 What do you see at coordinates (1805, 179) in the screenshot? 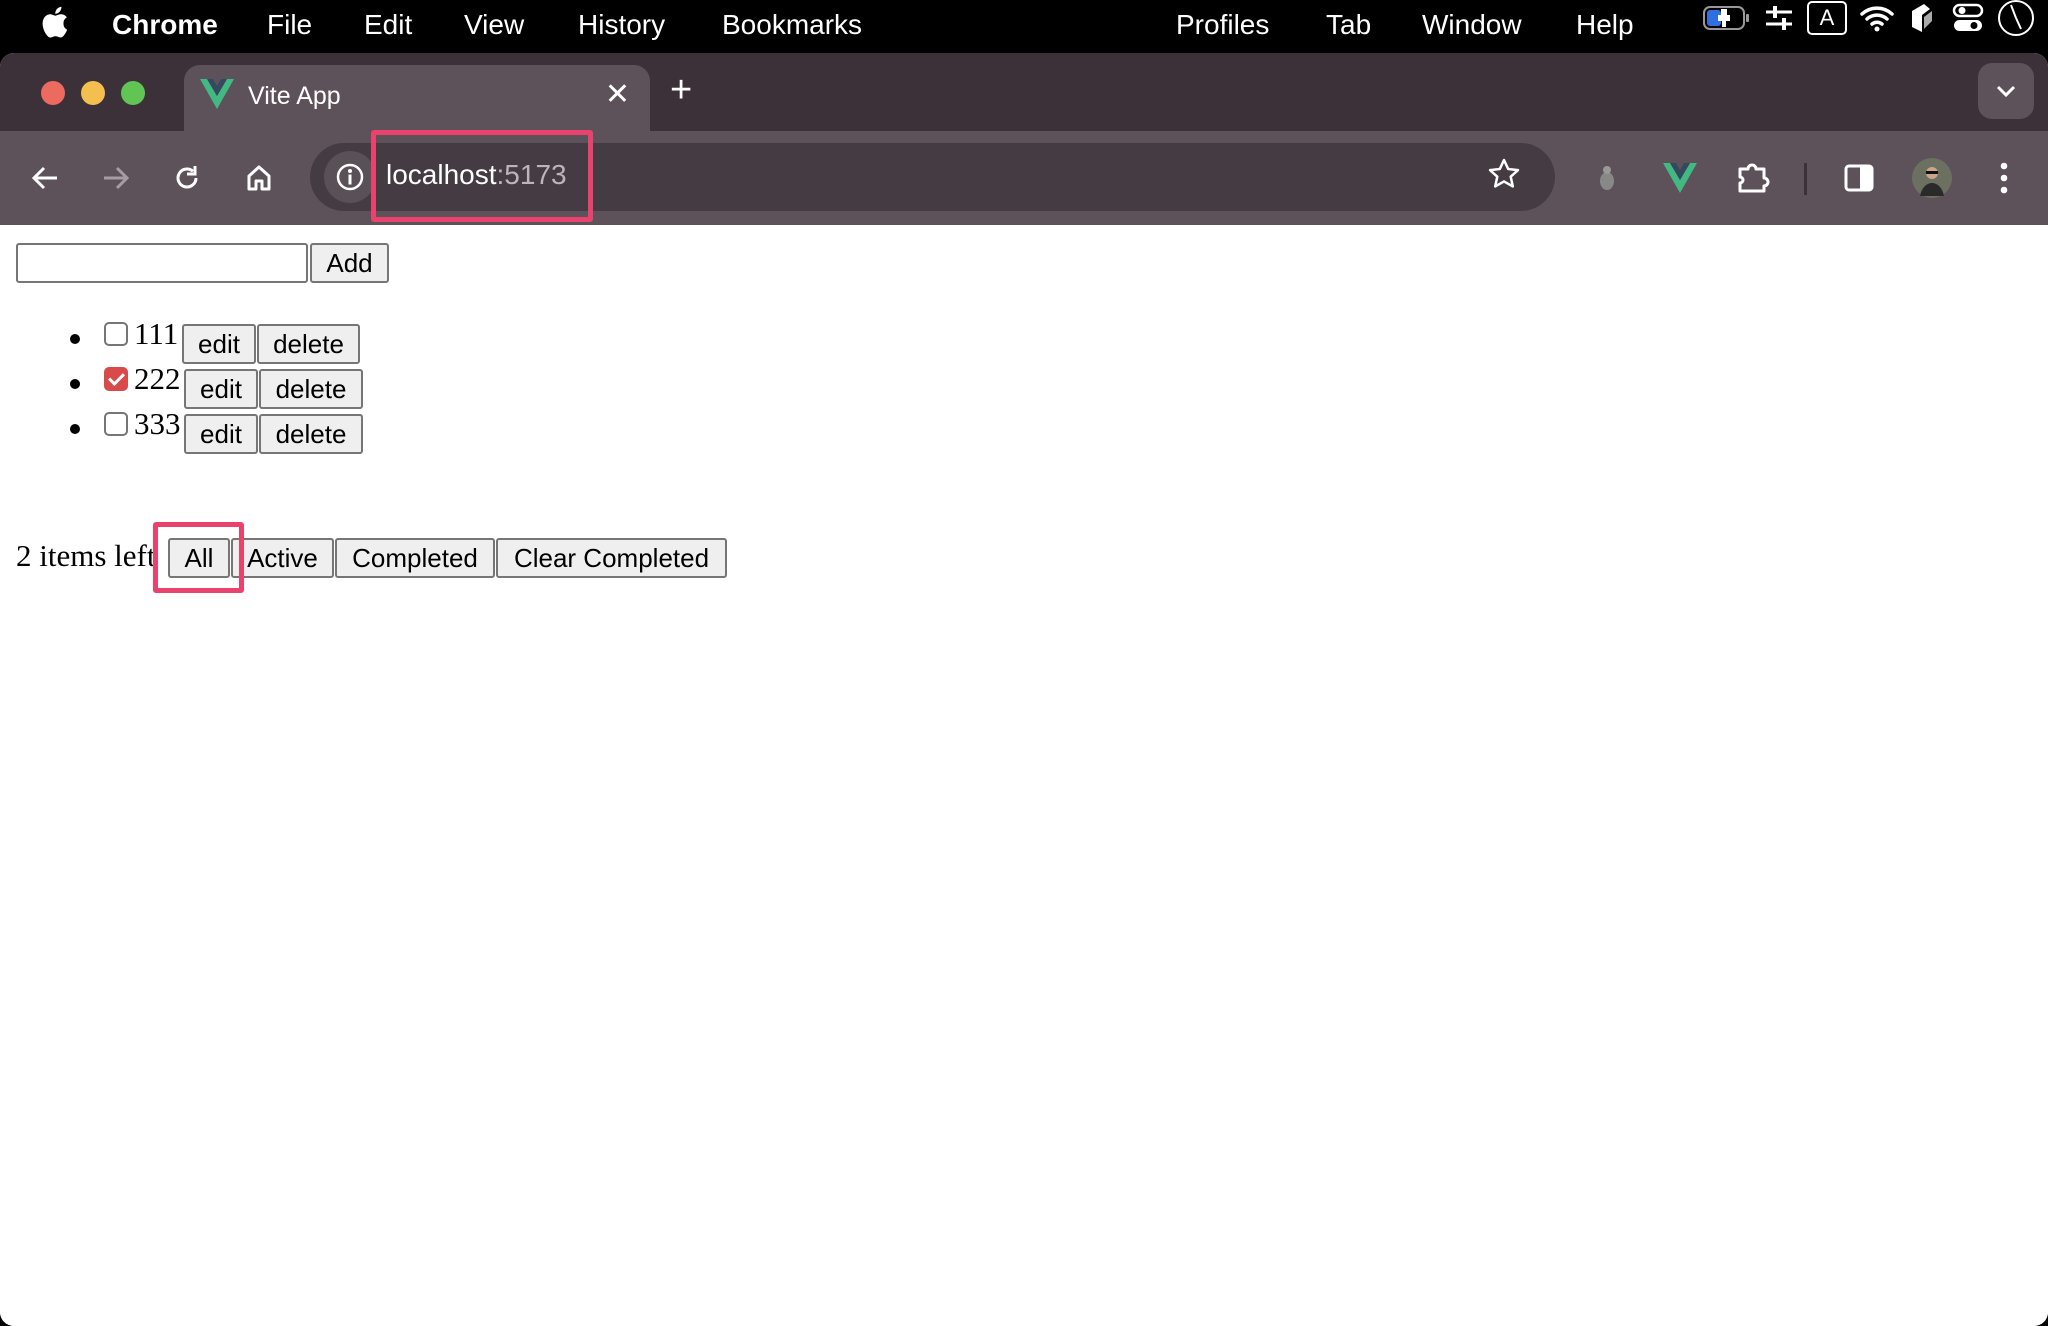
I see `toolbar-divider` at bounding box center [1805, 179].